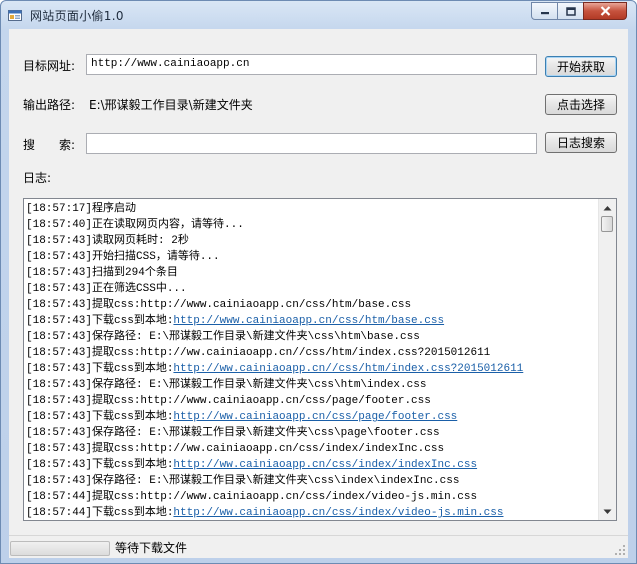 This screenshot has width=637, height=564. I want to click on start-fetch-button: 开始获取, so click(581, 66).